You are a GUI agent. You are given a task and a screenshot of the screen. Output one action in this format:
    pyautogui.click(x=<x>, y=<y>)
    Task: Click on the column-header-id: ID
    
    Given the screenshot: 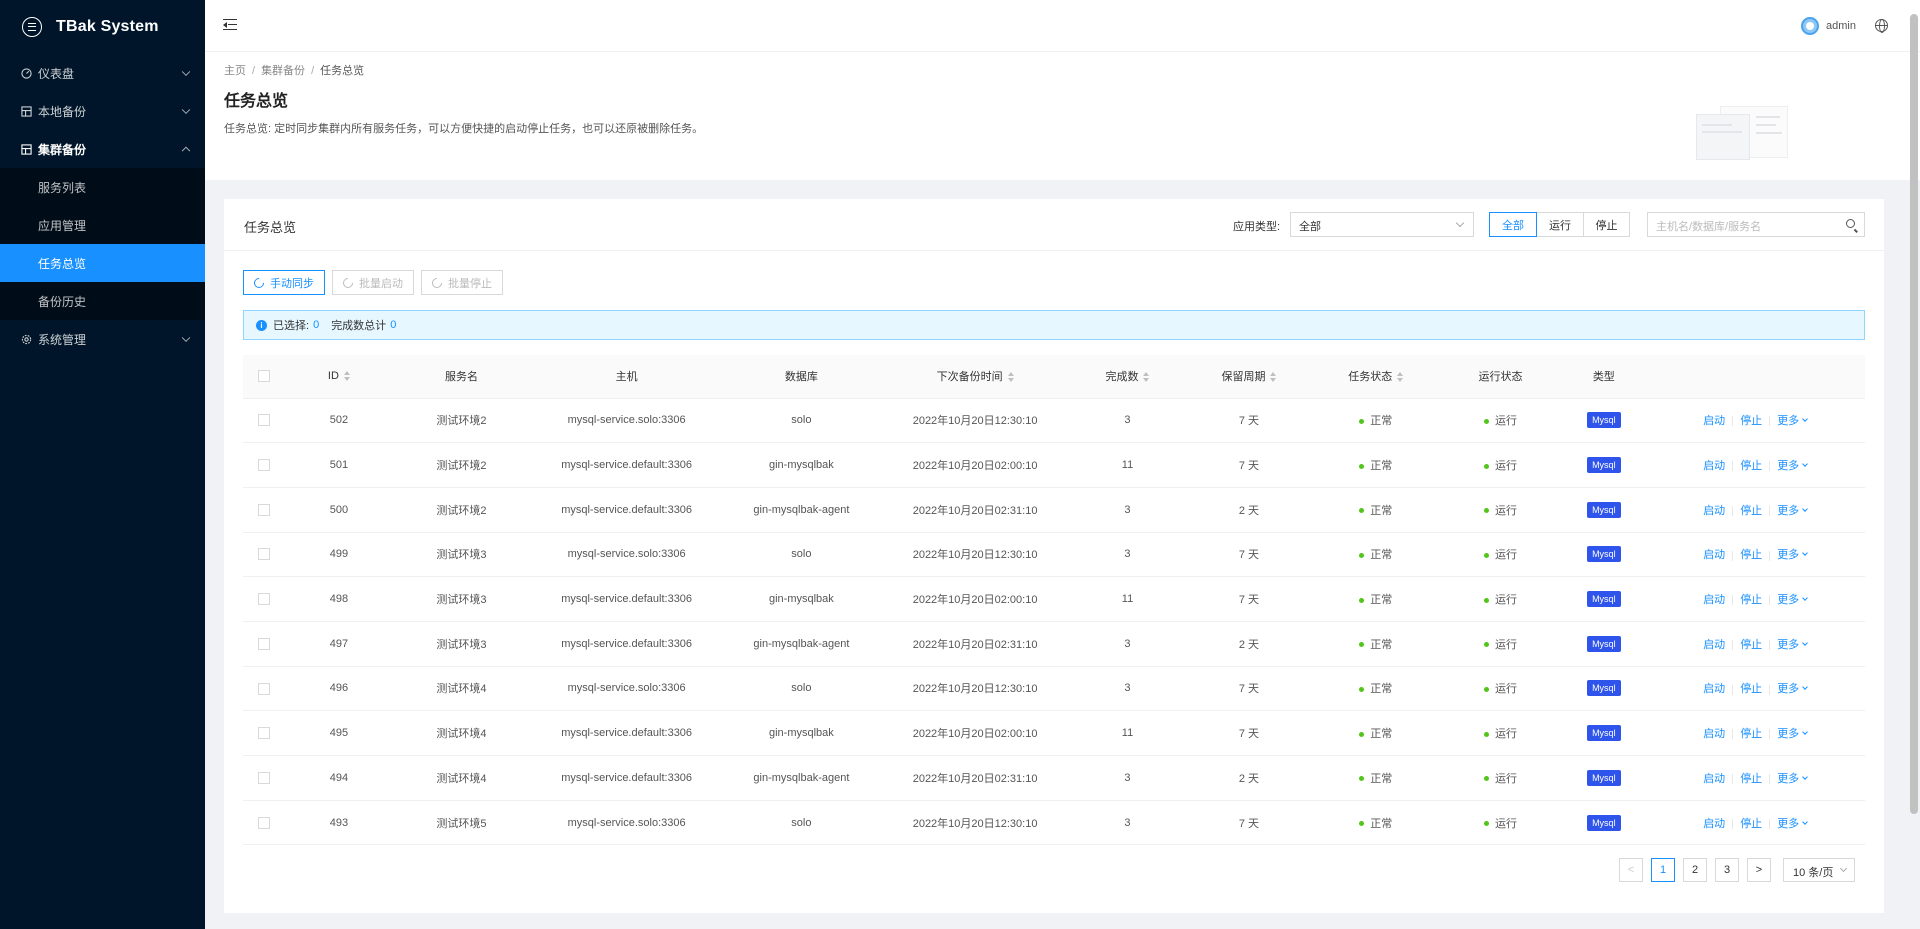 What is the action you would take?
    pyautogui.click(x=339, y=377)
    